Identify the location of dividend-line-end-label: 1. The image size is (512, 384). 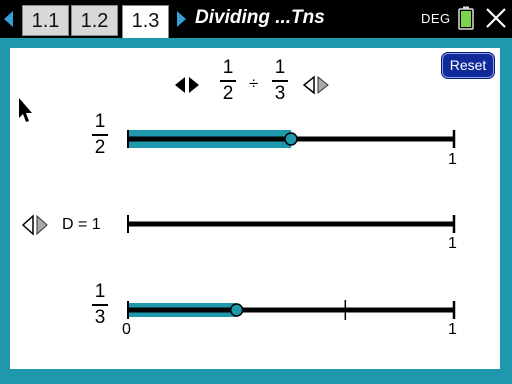
(452, 159).